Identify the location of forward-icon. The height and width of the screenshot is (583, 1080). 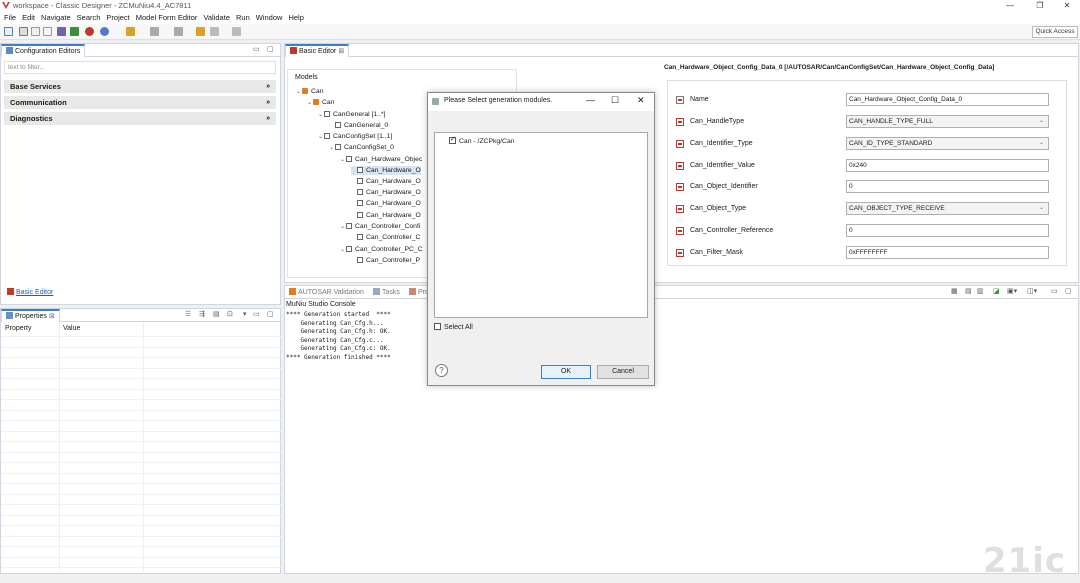
(236, 31).